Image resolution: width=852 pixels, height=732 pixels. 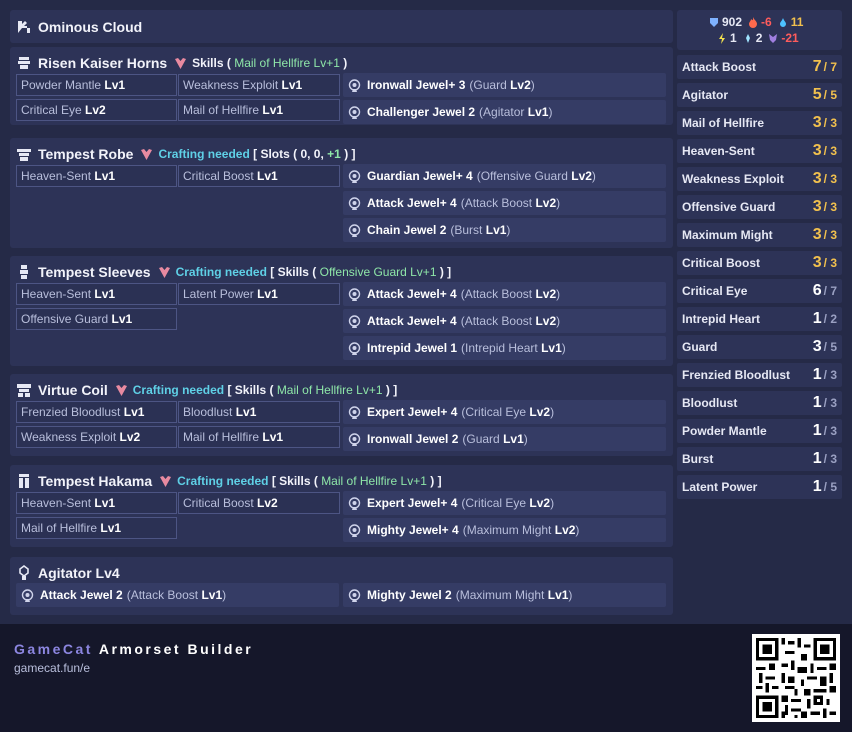 What do you see at coordinates (218, 503) in the screenshot?
I see `skill-name: Critical Boost` at bounding box center [218, 503].